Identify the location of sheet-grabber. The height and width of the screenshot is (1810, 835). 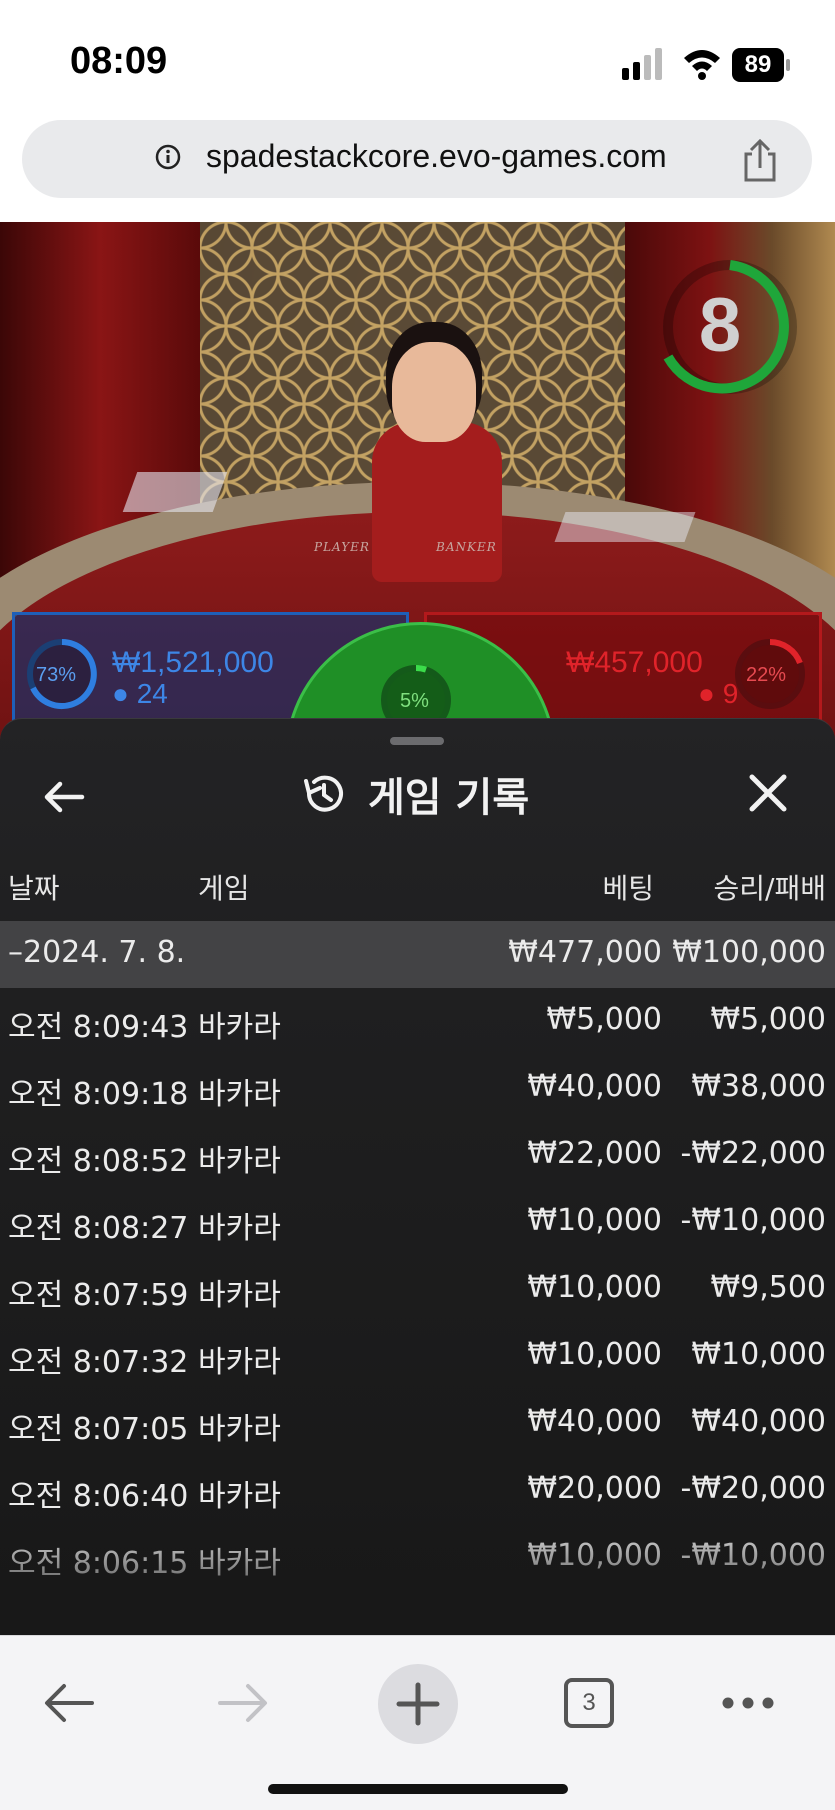
(417, 741).